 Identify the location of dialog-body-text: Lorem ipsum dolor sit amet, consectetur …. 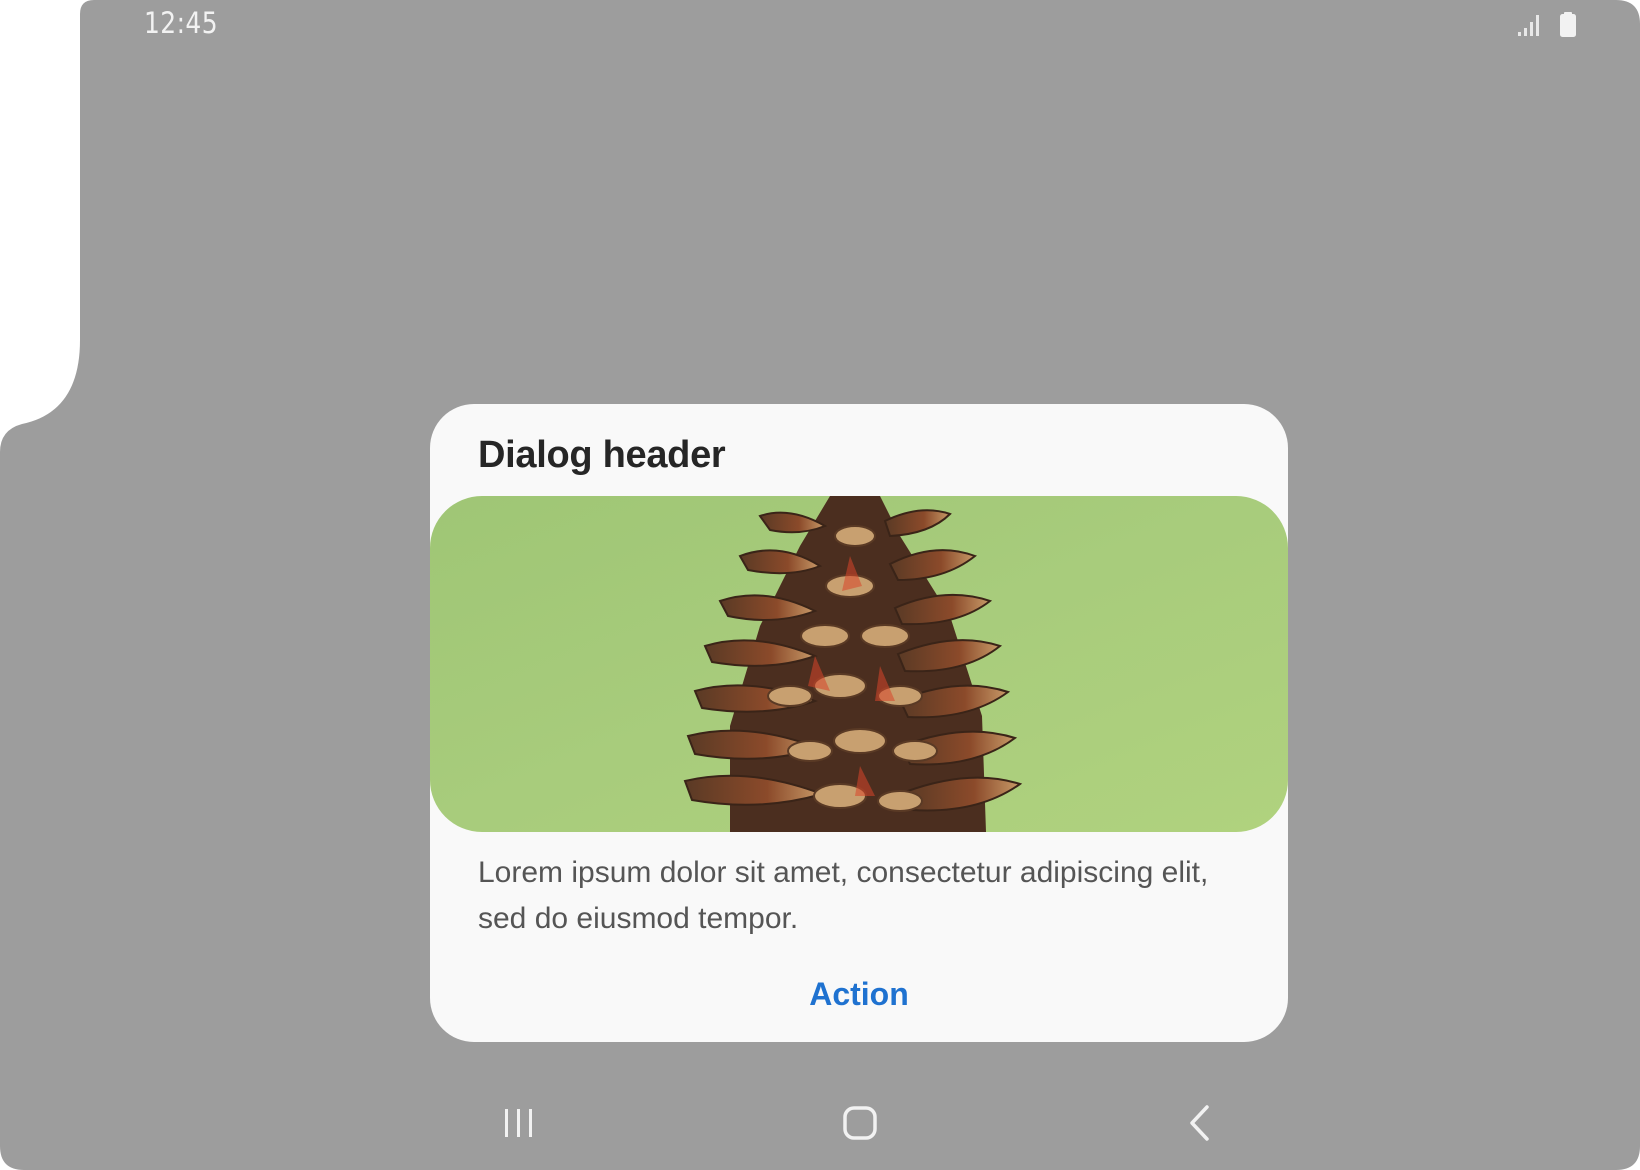
(843, 895).